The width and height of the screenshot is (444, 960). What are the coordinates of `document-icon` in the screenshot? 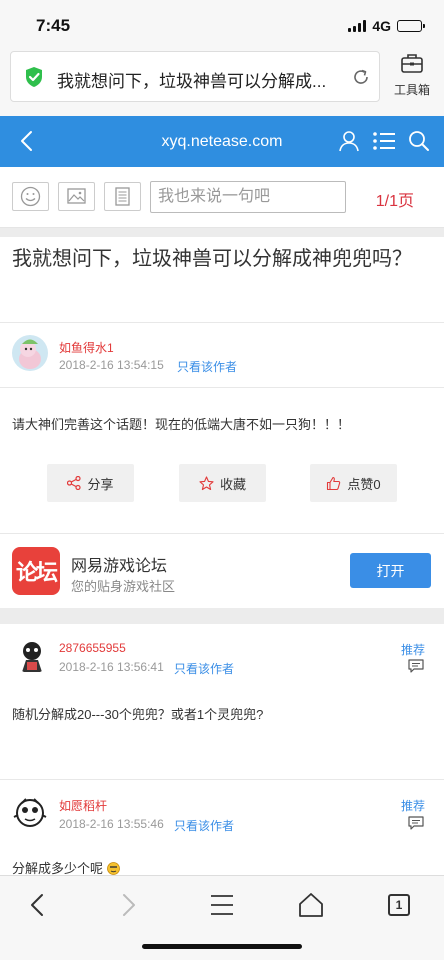 It's located at (122, 196).